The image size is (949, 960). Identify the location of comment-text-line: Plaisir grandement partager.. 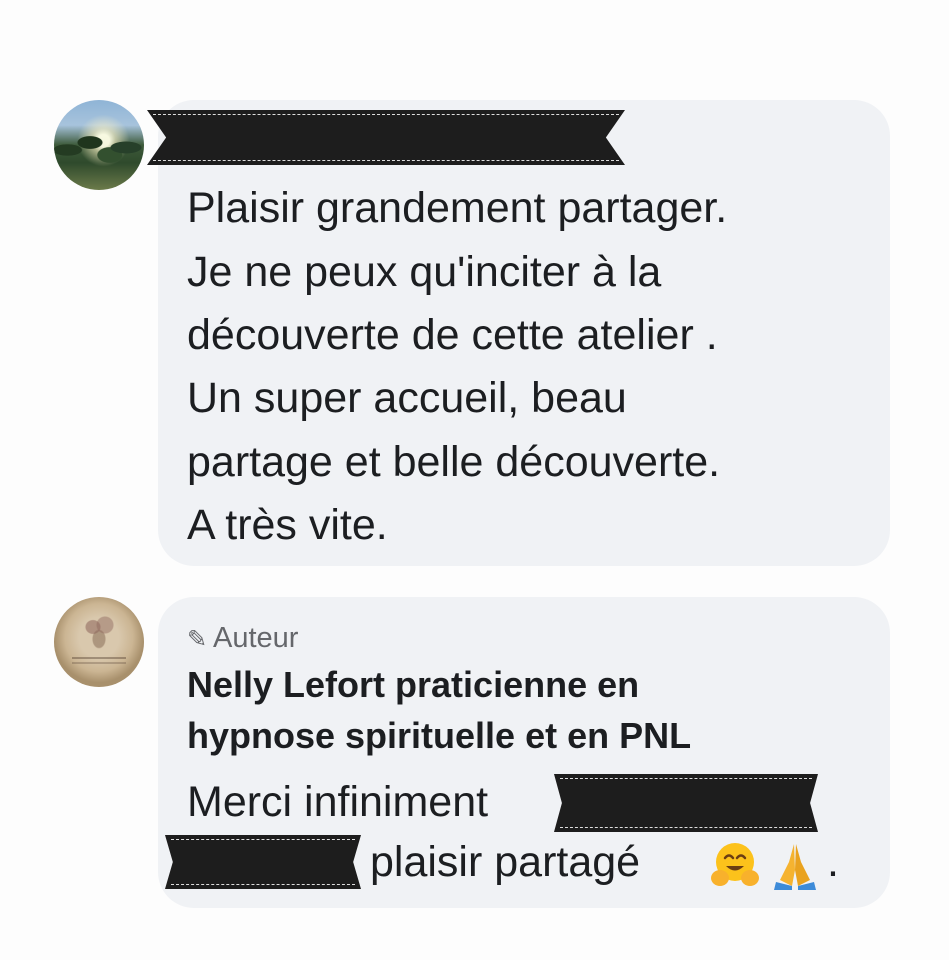
(457, 208).